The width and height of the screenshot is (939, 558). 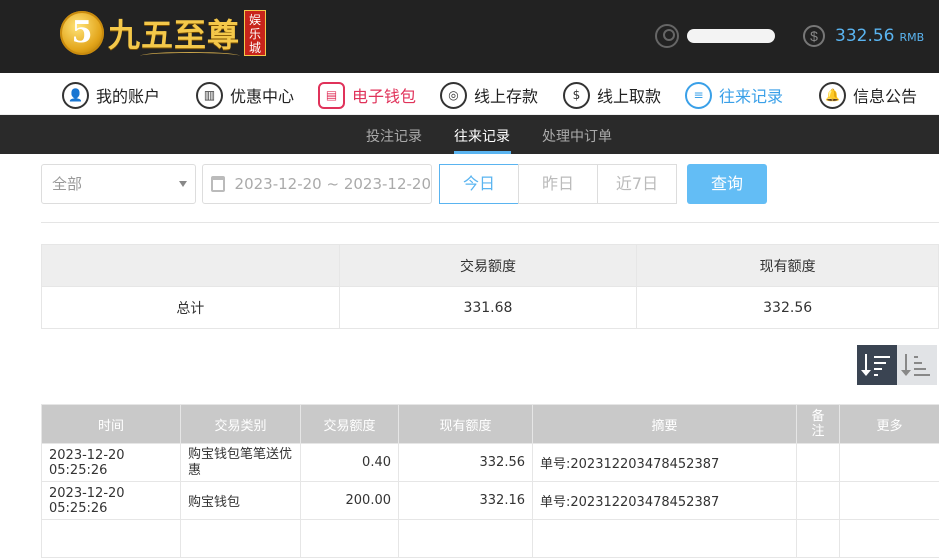 What do you see at coordinates (384, 95) in the screenshot?
I see `nav-label: 电子钱包` at bounding box center [384, 95].